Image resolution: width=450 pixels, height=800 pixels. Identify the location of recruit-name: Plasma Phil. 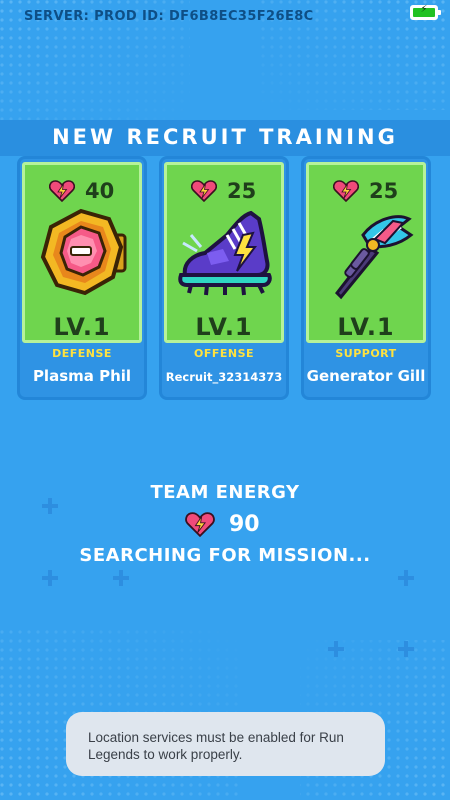
(82, 376).